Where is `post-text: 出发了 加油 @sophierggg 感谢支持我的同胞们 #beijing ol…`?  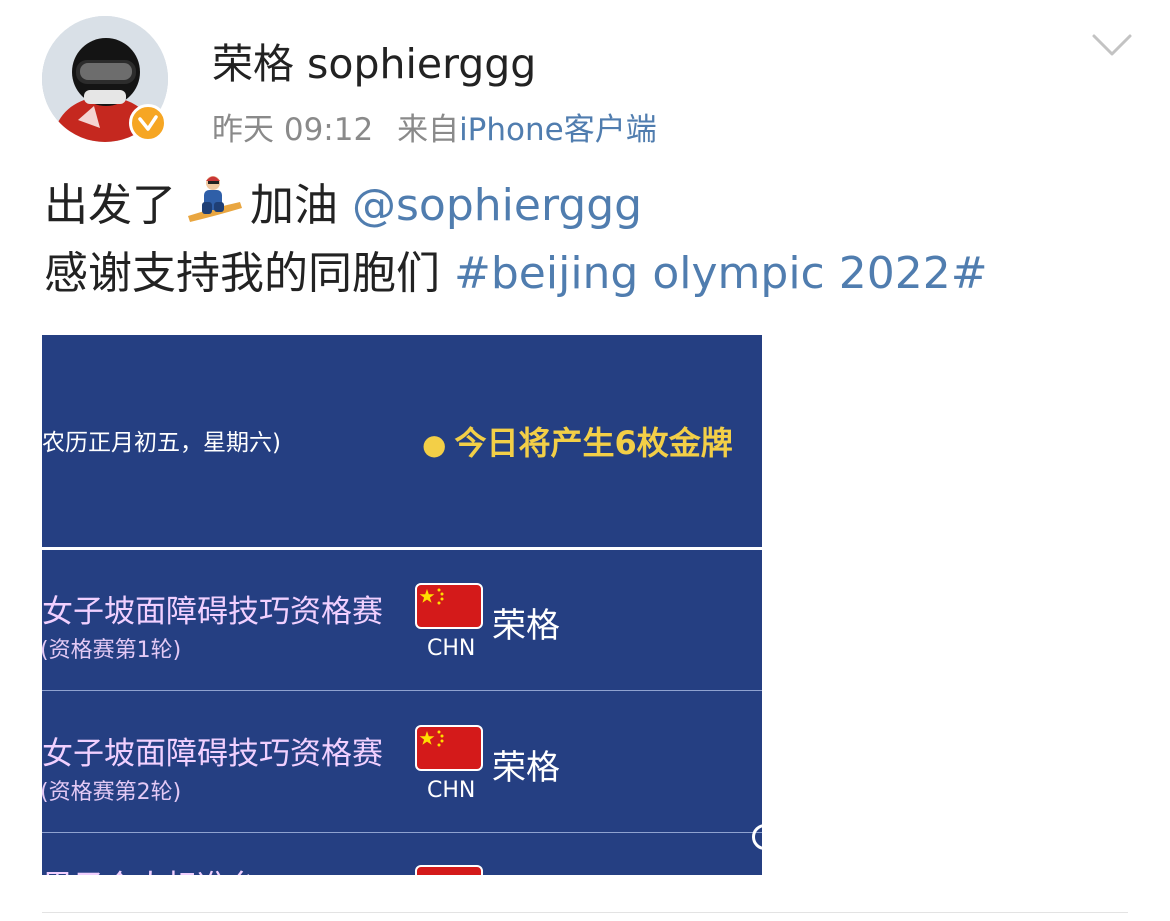
post-text: 出发了 加油 @sophierggg 感谢支持我的同胞们 #beijing ol… is located at coordinates (516, 240).